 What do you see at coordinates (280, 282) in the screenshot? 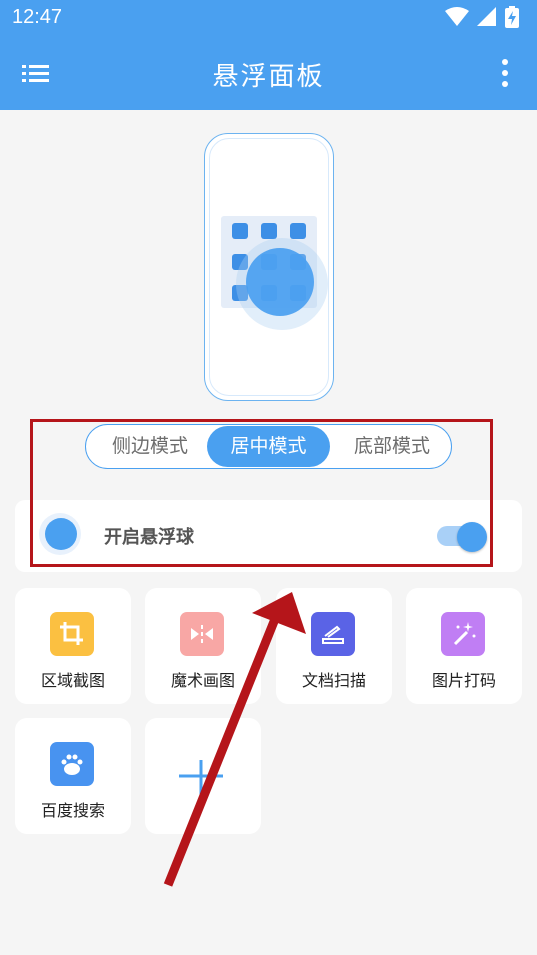
I see `float-ball-preview` at bounding box center [280, 282].